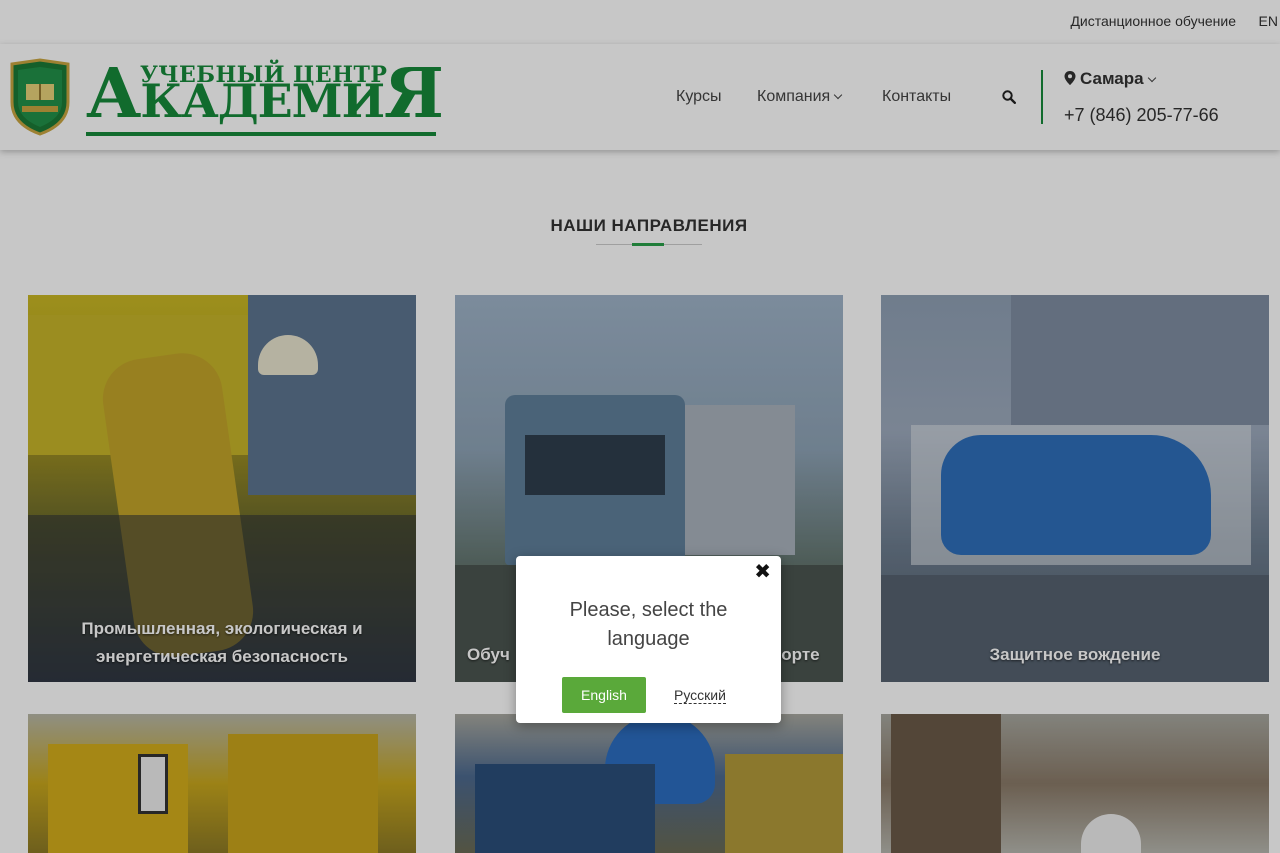 The image size is (1280, 853). Describe the element at coordinates (648, 625) in the screenshot. I see `modal-message: Please, select the language` at that location.